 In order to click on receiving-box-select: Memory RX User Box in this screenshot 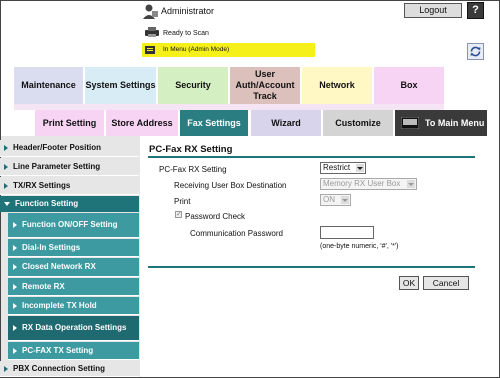, I will do `click(368, 184)`.